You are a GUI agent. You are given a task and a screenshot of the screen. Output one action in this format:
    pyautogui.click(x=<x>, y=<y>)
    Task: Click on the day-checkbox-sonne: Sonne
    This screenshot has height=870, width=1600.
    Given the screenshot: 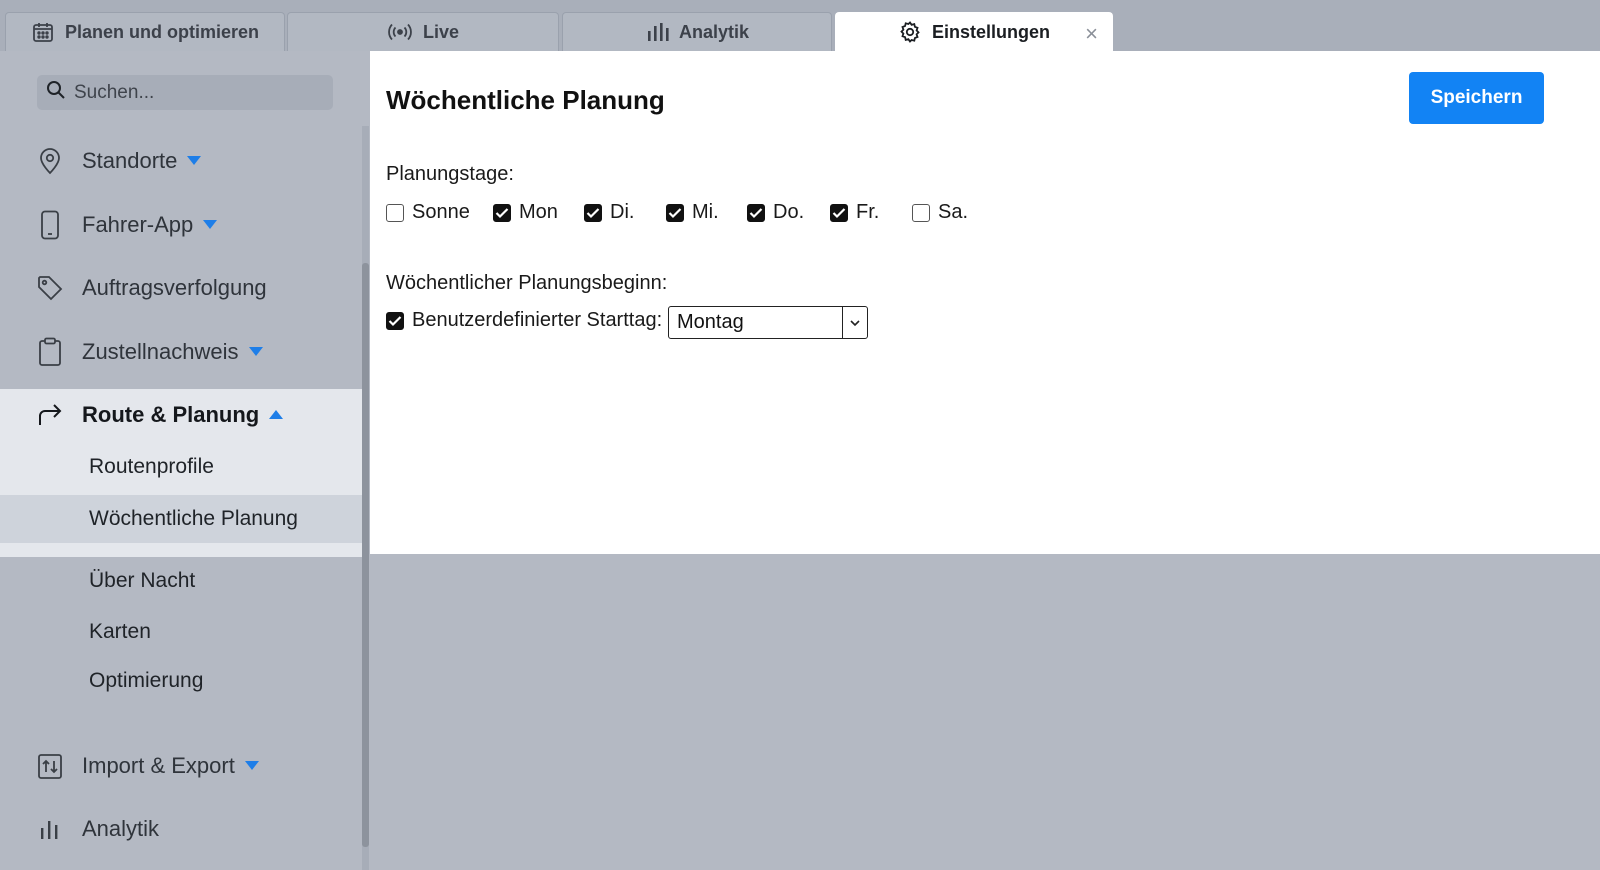 What is the action you would take?
    pyautogui.click(x=428, y=212)
    